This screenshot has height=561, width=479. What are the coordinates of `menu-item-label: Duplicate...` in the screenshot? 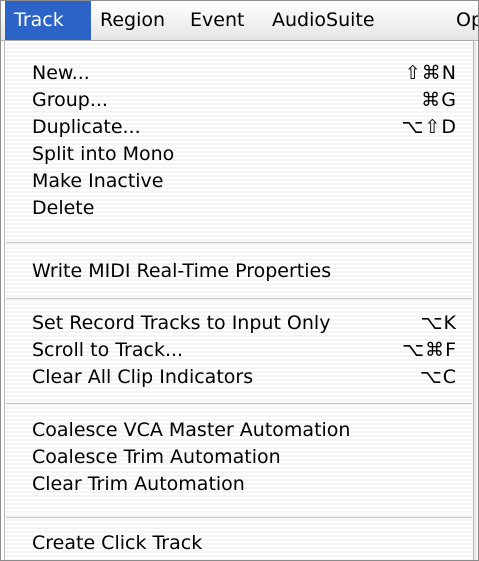 It's located at (86, 127).